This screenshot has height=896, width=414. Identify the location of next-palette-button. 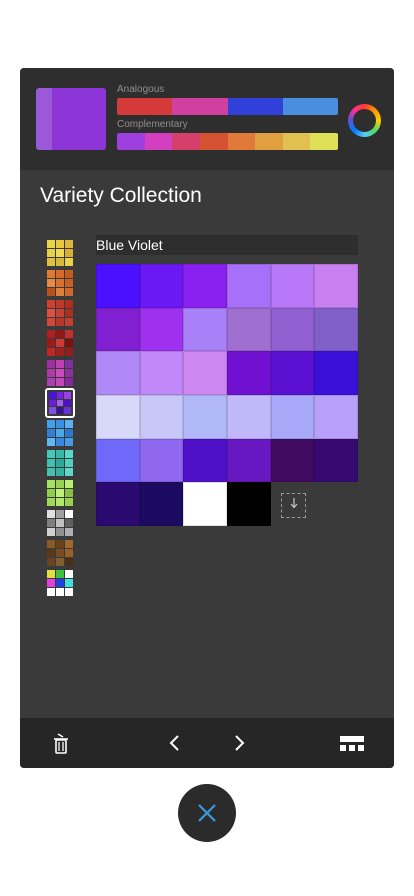
(239, 743).